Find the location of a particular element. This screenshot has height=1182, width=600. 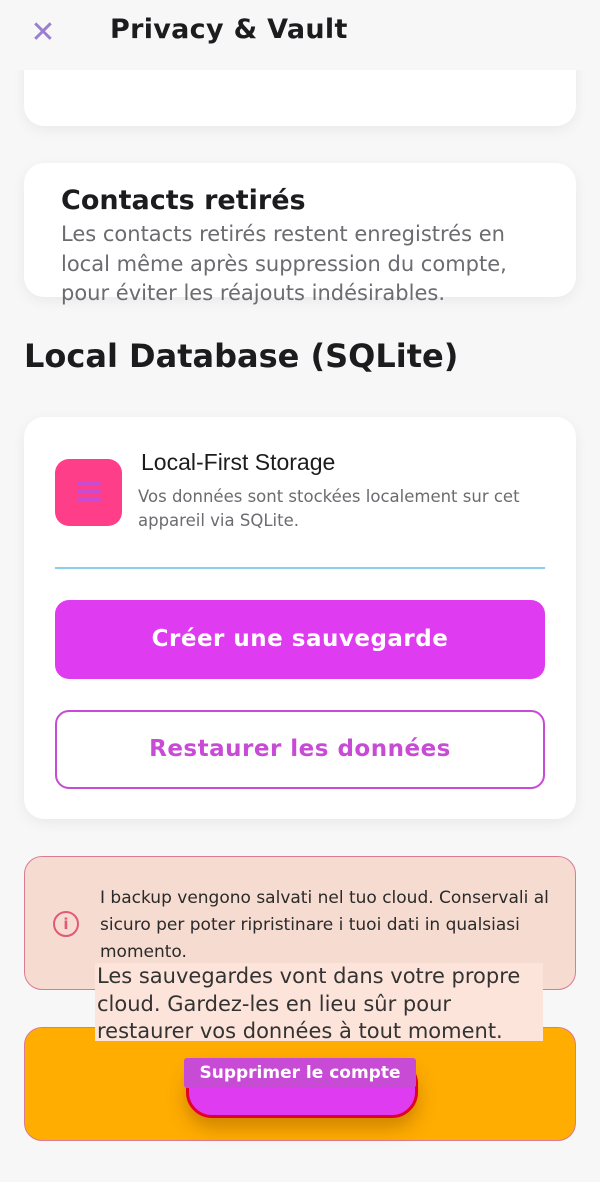

restore-data-button: Restaurer les données is located at coordinates (300, 749).